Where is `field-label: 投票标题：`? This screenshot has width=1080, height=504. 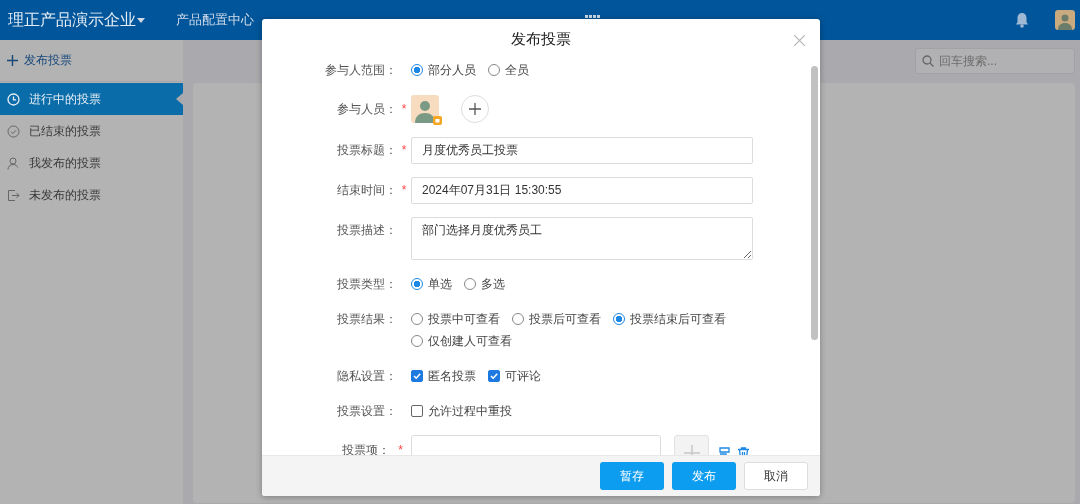
field-label: 投票标题： is located at coordinates (366, 150).